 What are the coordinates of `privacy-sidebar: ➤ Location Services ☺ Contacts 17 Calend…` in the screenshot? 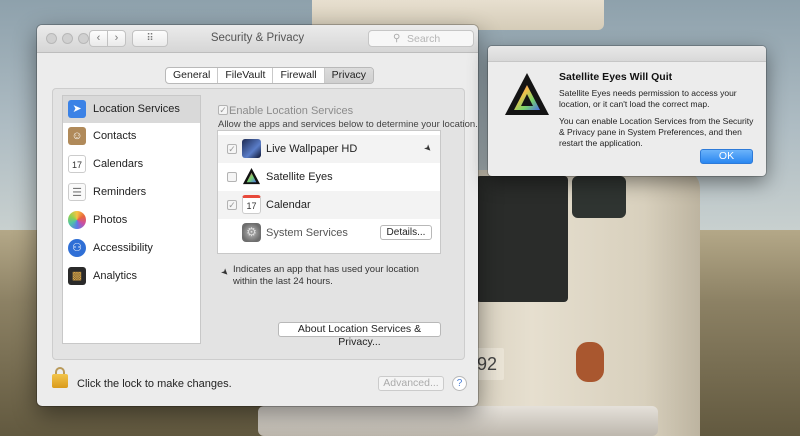 It's located at (131, 219).